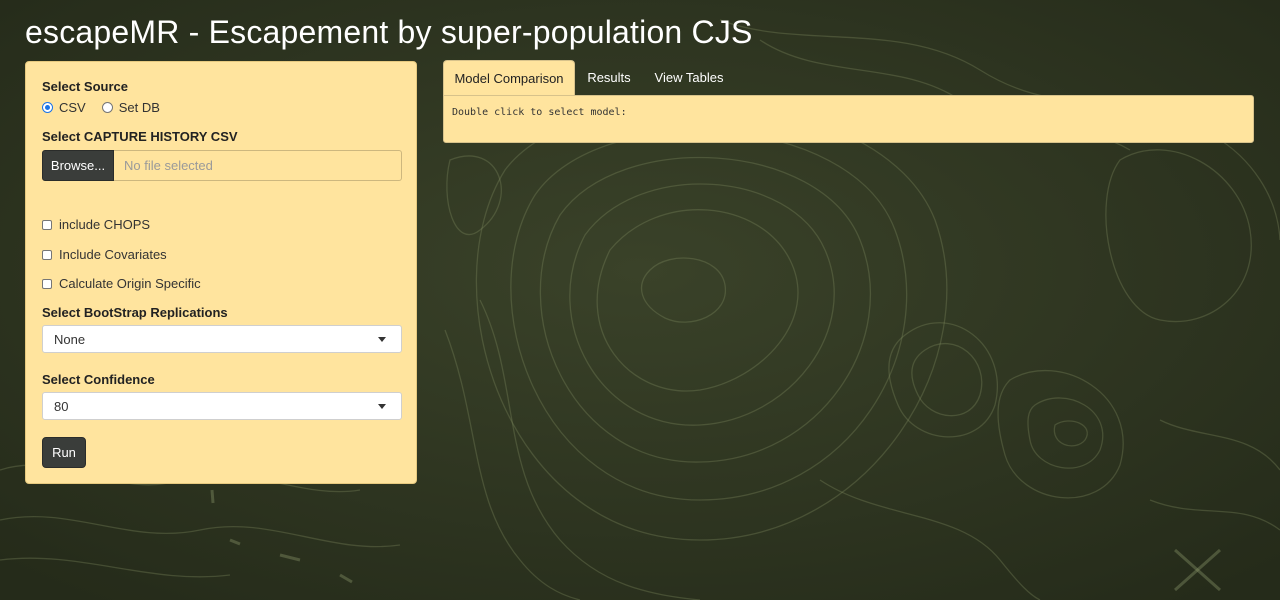  Describe the element at coordinates (222, 406) in the screenshot. I see `confidence-select: 80` at that location.